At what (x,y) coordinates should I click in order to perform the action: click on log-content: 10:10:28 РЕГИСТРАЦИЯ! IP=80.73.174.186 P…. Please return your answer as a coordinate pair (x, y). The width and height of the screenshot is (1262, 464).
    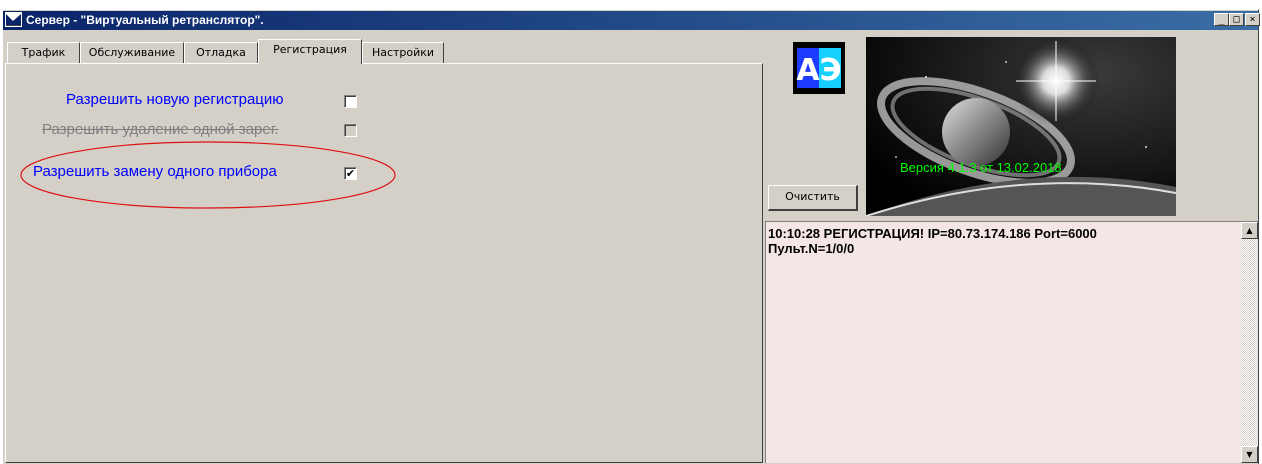
    Looking at the image, I should click on (1003, 241).